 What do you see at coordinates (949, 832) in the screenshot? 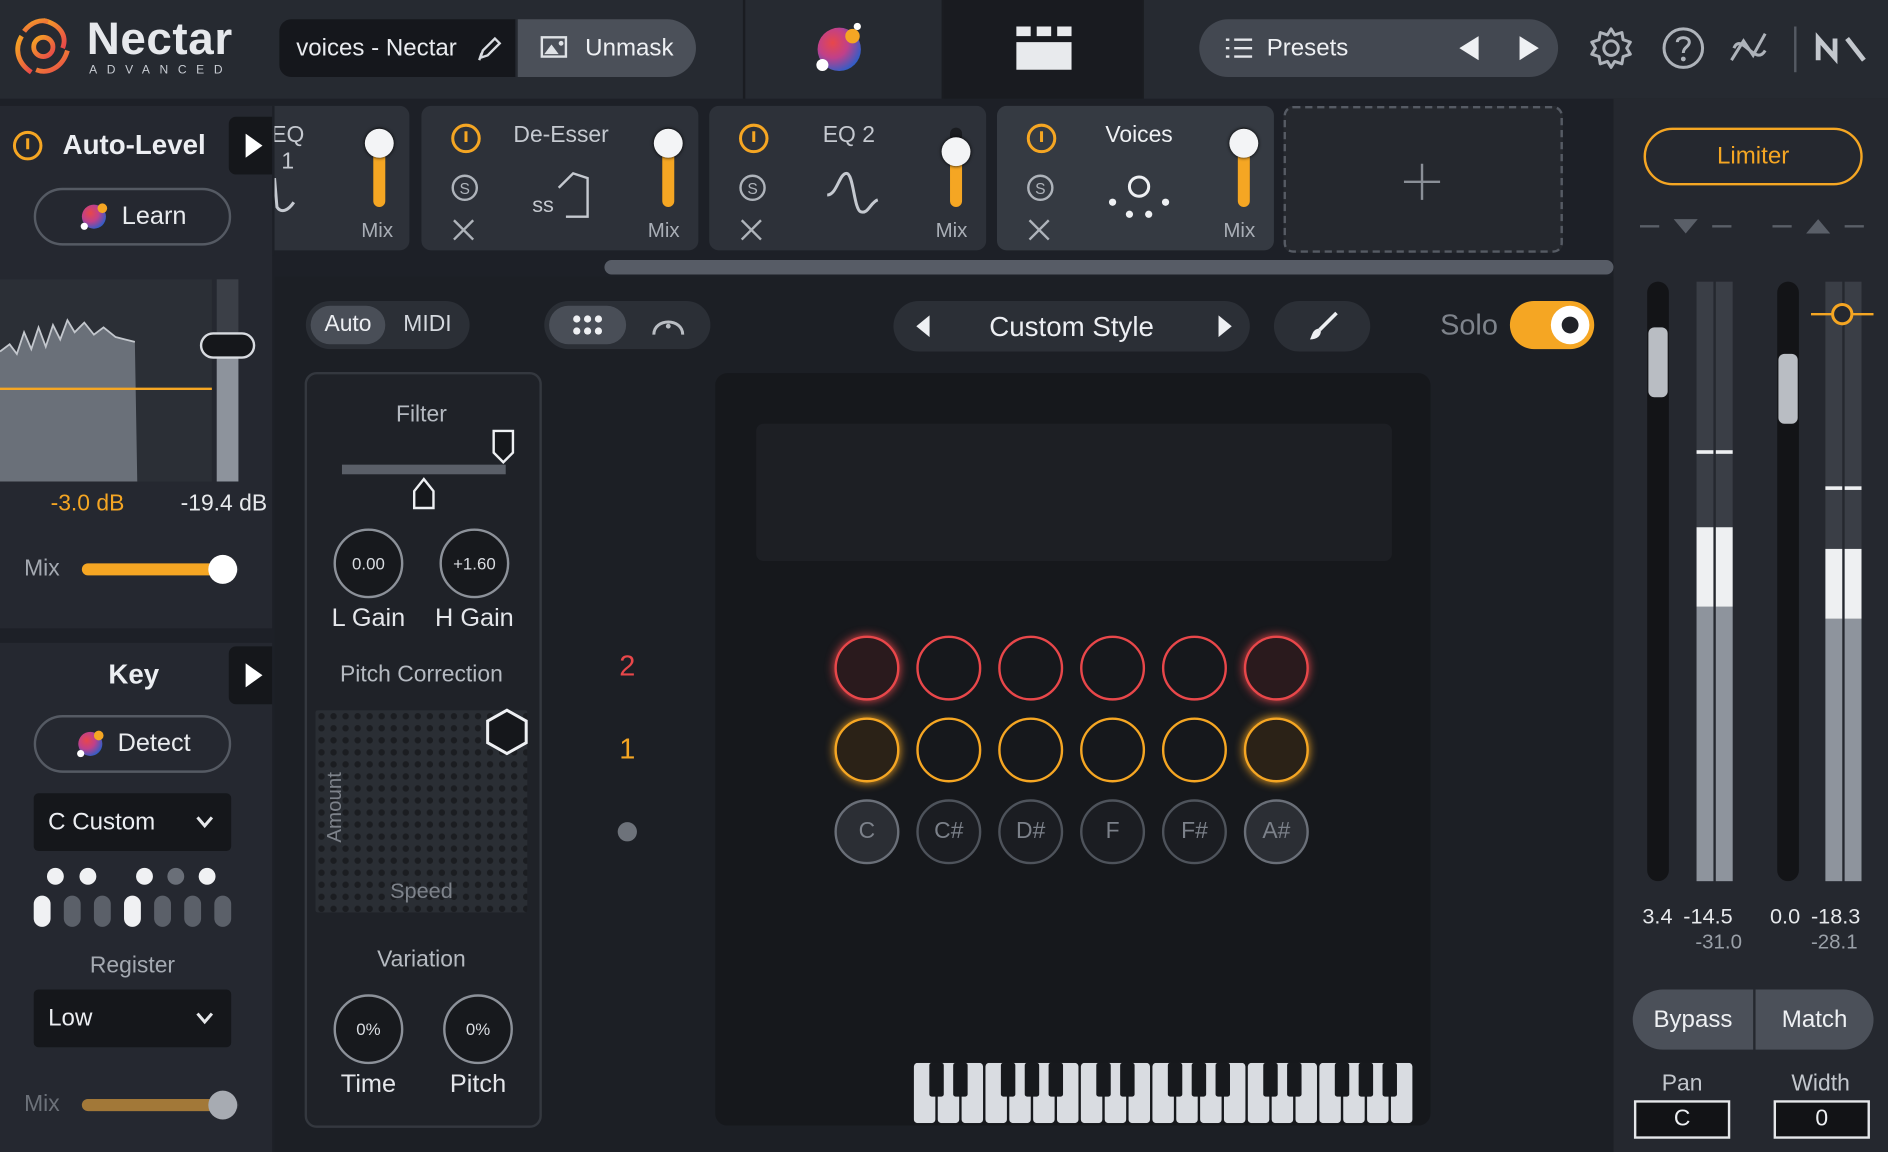
I see `root-note-csharp: C#` at bounding box center [949, 832].